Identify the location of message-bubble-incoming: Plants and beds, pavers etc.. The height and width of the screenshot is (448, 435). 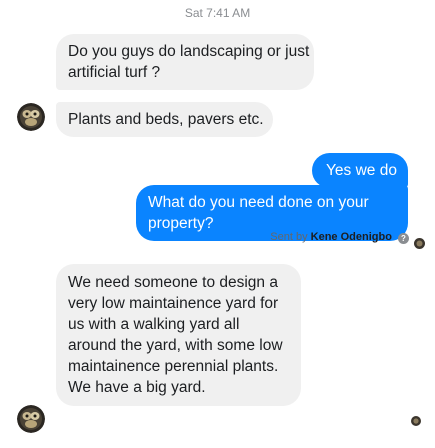
(164, 119).